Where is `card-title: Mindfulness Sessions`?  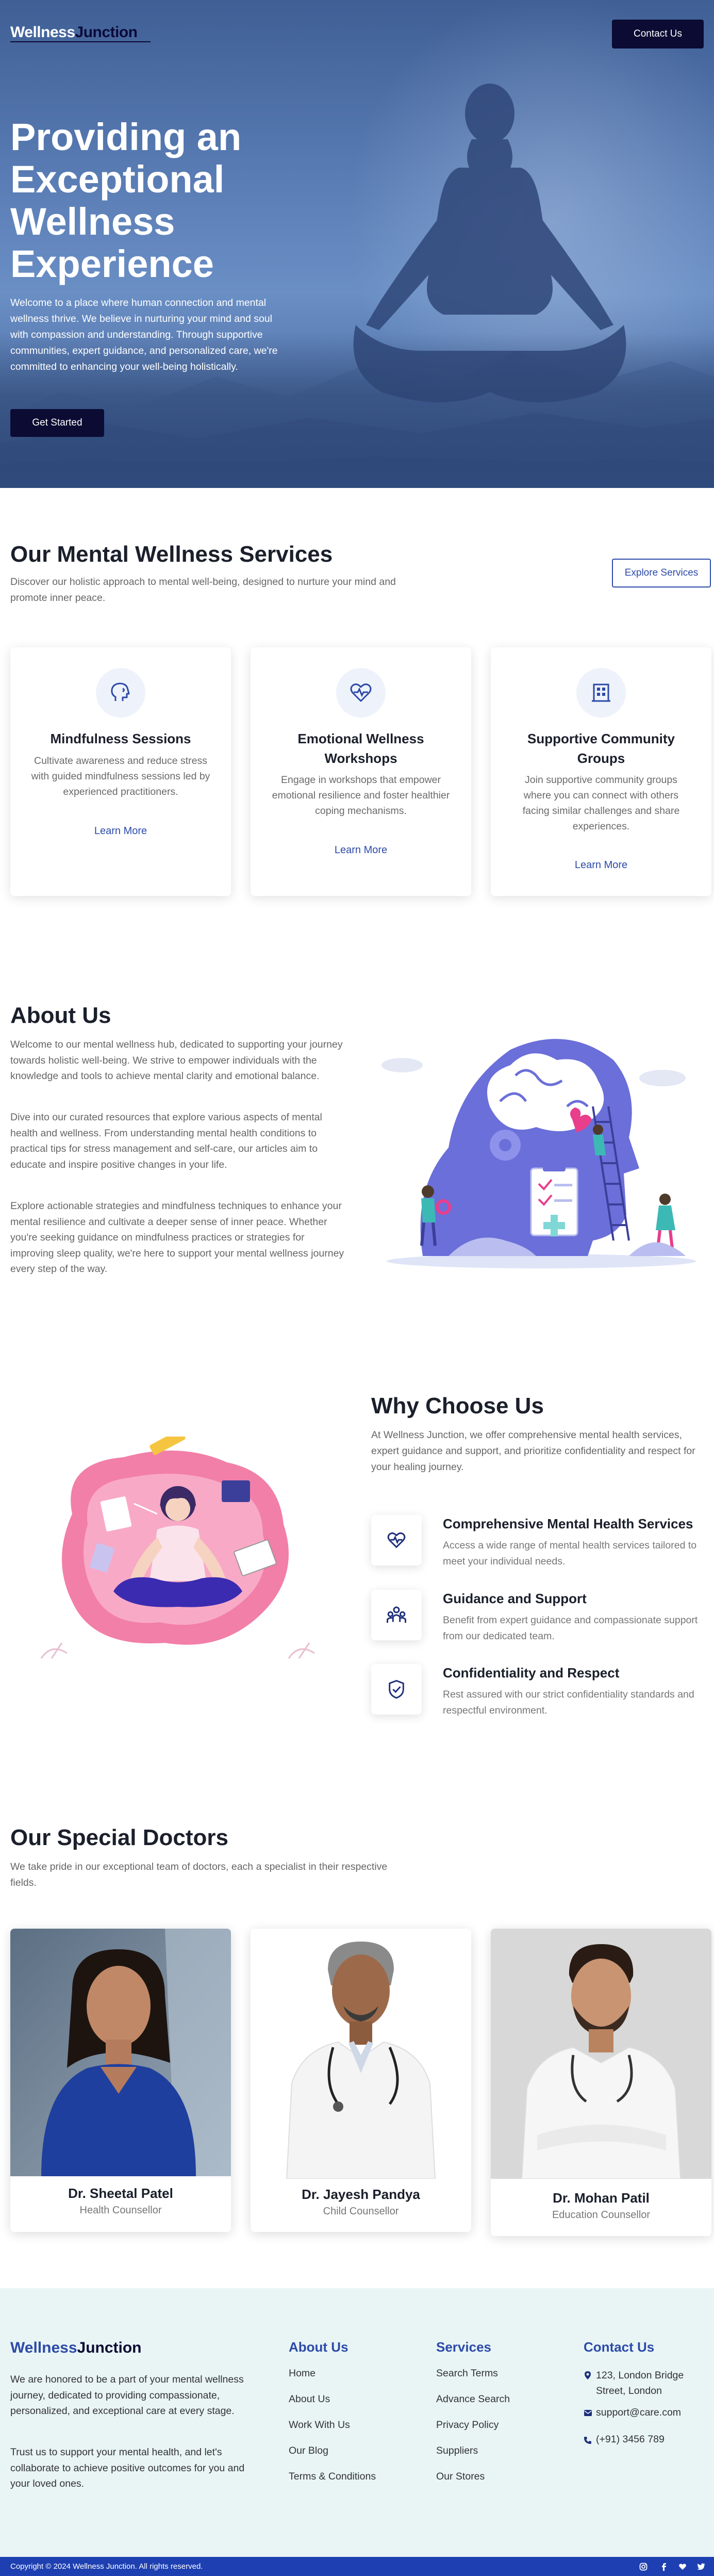
card-title: Mindfulness Sessions is located at coordinates (120, 739).